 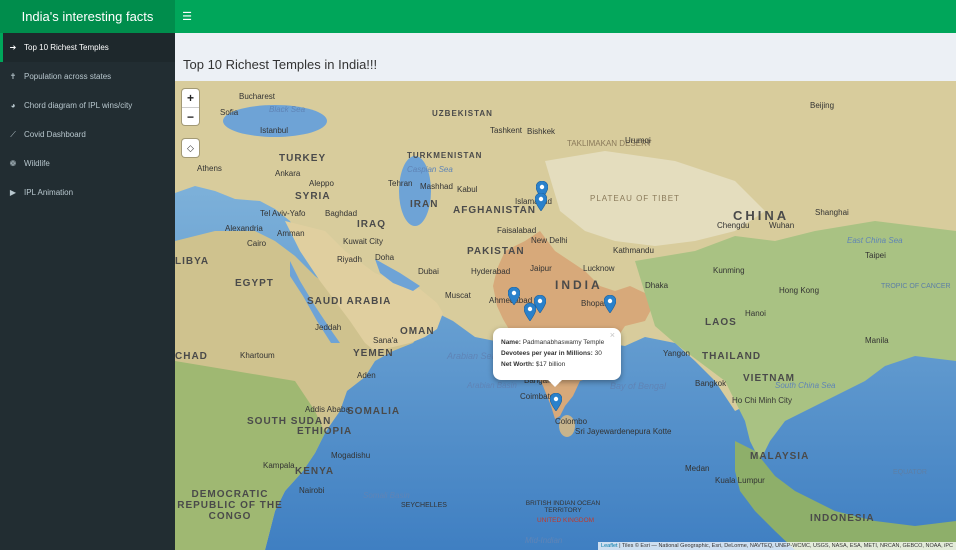 I want to click on map-label-addis: Addis Ababa, so click(x=327, y=409).